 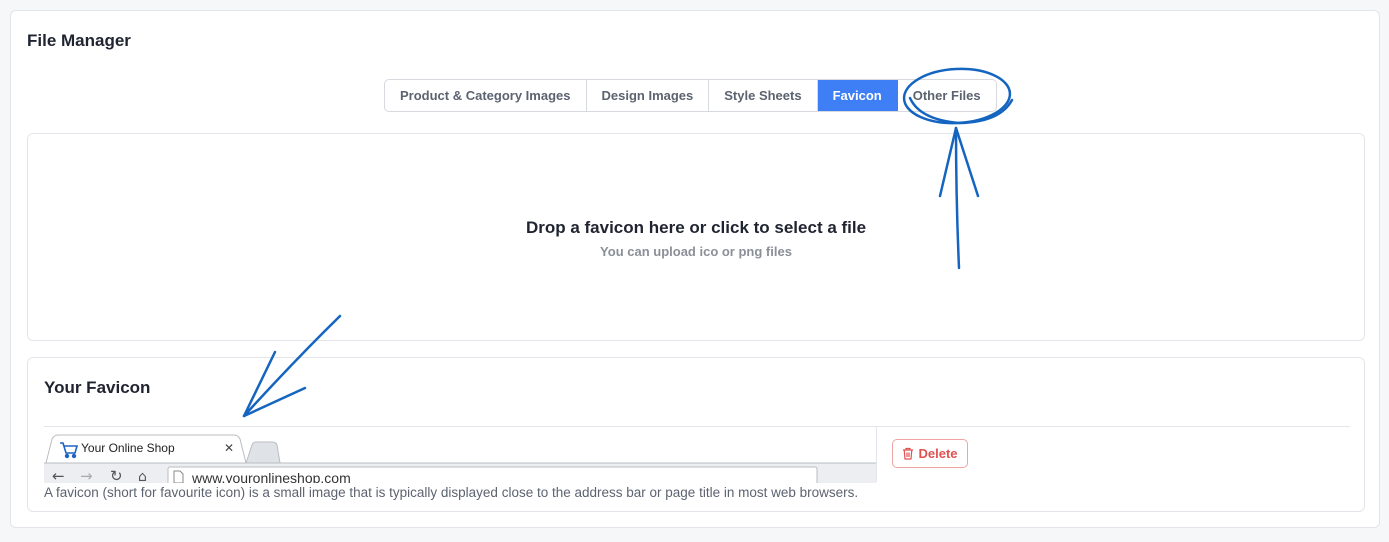 What do you see at coordinates (938, 453) in the screenshot?
I see `delete-label: Delete` at bounding box center [938, 453].